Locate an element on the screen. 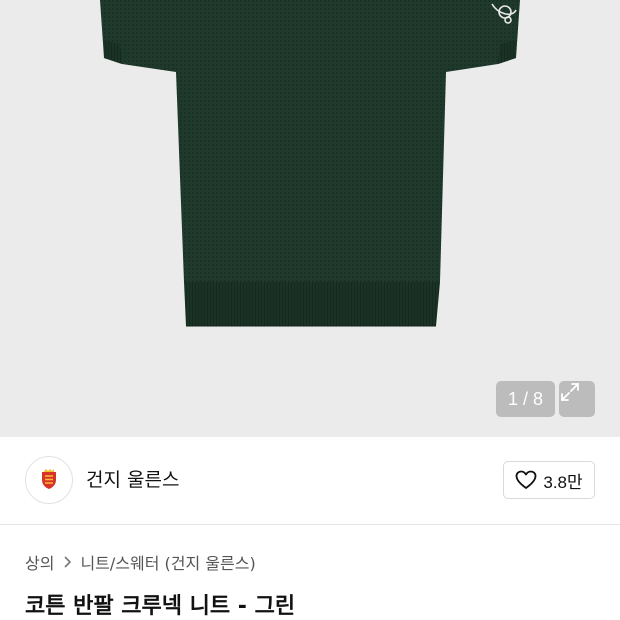 This screenshot has width=620, height=620. brand-crest-icon is located at coordinates (49, 479).